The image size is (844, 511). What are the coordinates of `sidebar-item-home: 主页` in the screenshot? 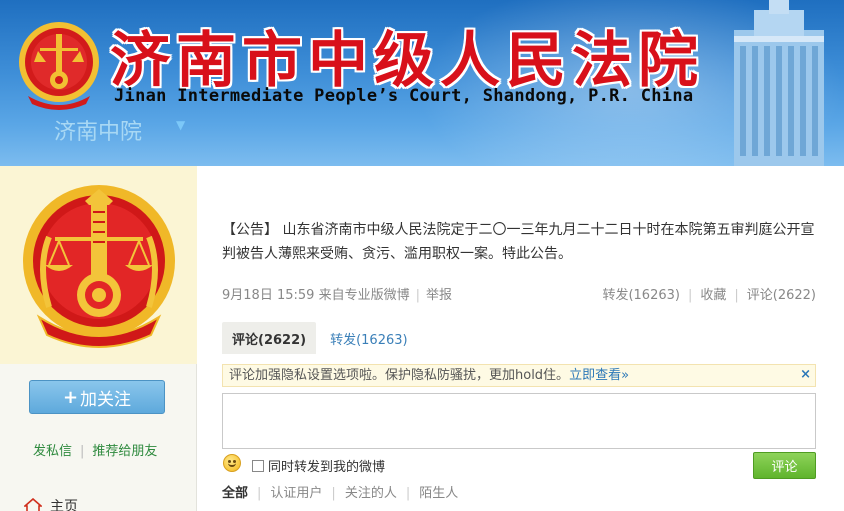 It's located at (51, 503).